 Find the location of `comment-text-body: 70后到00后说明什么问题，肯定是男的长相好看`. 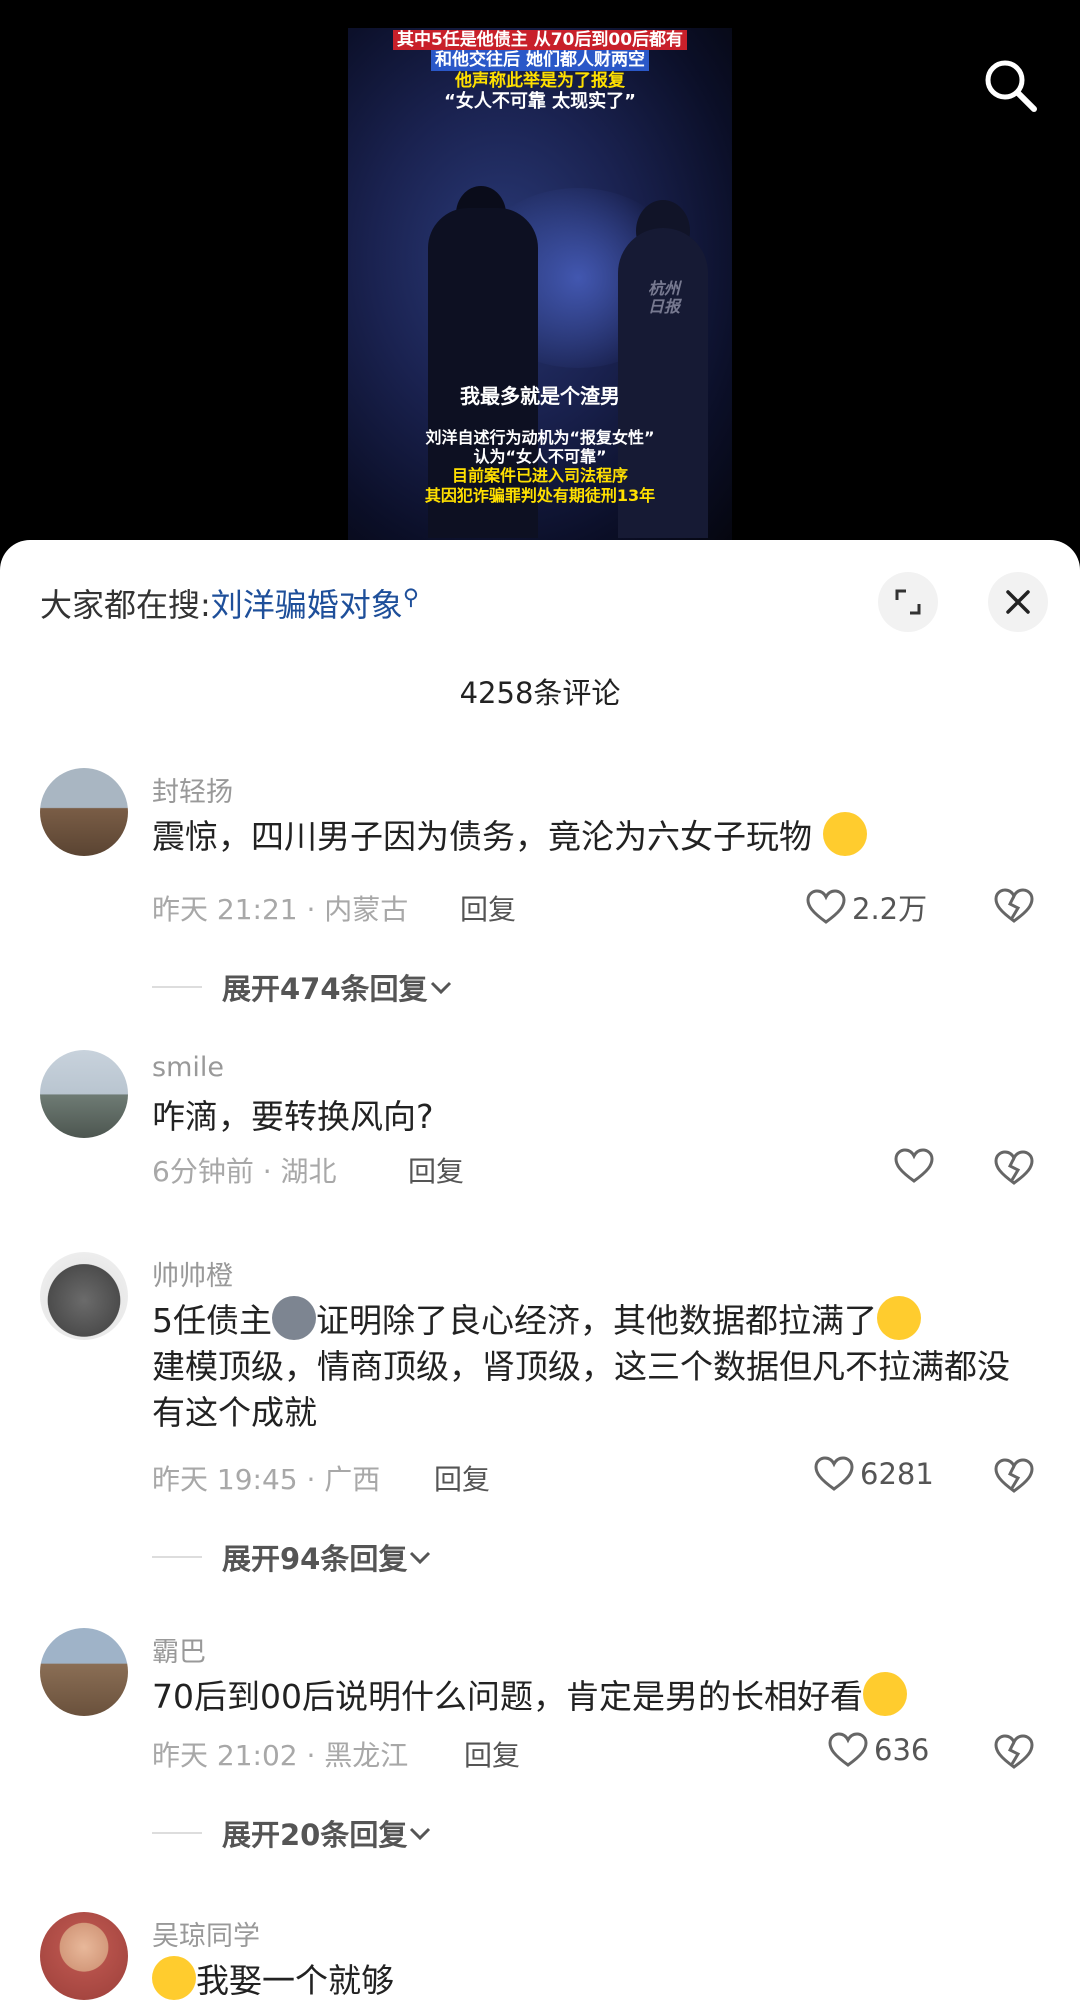

comment-text-body: 70后到00后说明什么问题，肯定是男的长相好看 is located at coordinates (507, 1696).